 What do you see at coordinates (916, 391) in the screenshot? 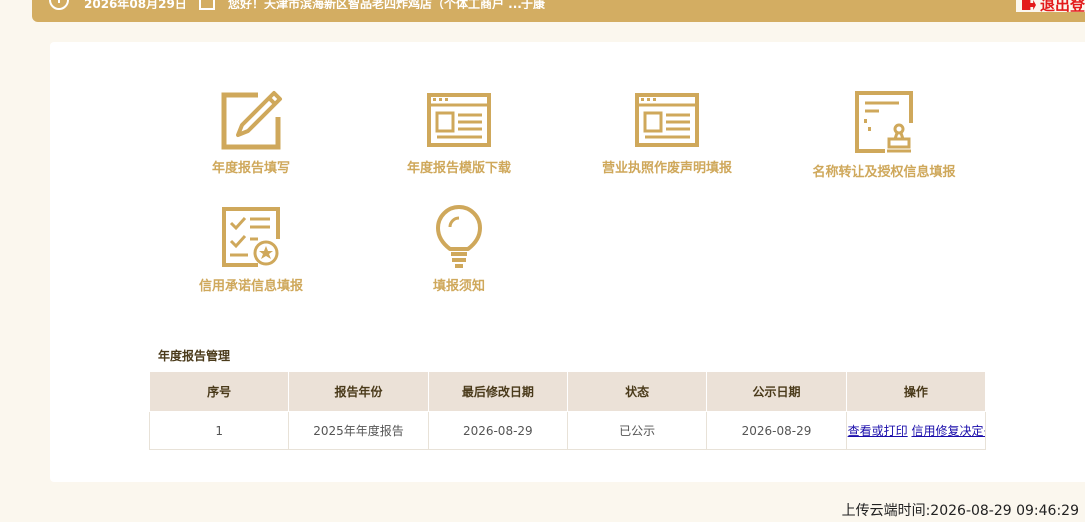
I see `column-header-actions: 操作` at bounding box center [916, 391].